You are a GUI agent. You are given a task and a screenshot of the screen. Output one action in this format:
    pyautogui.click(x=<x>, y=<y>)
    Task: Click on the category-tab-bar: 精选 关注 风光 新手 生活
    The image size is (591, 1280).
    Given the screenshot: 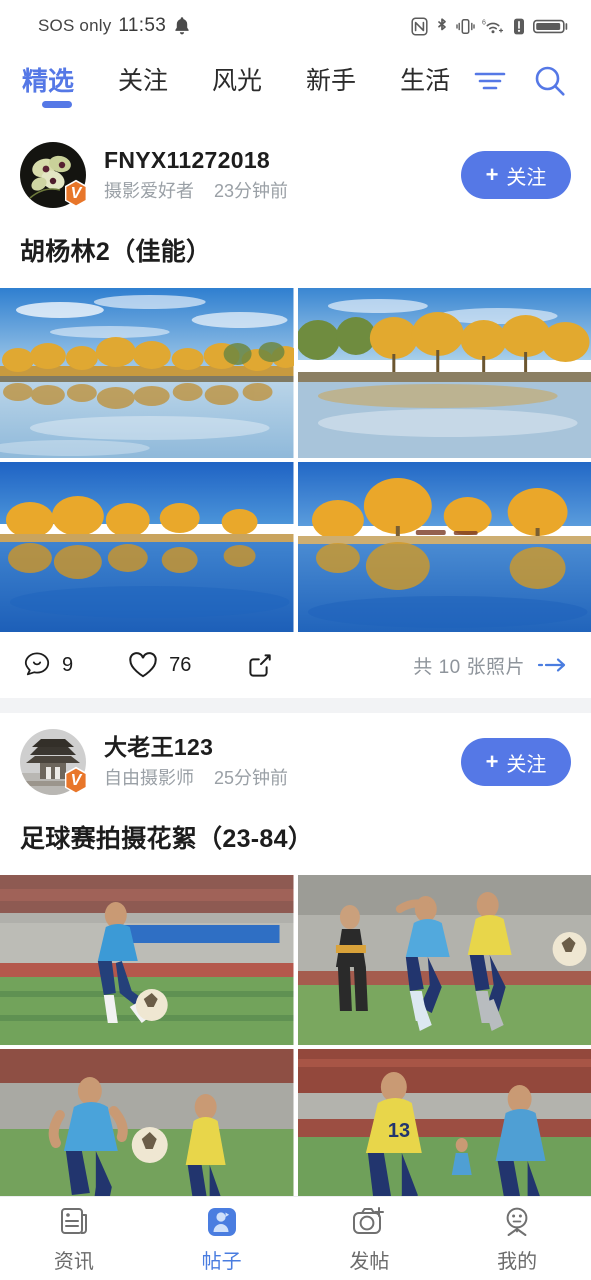 What is the action you would take?
    pyautogui.click(x=295, y=89)
    